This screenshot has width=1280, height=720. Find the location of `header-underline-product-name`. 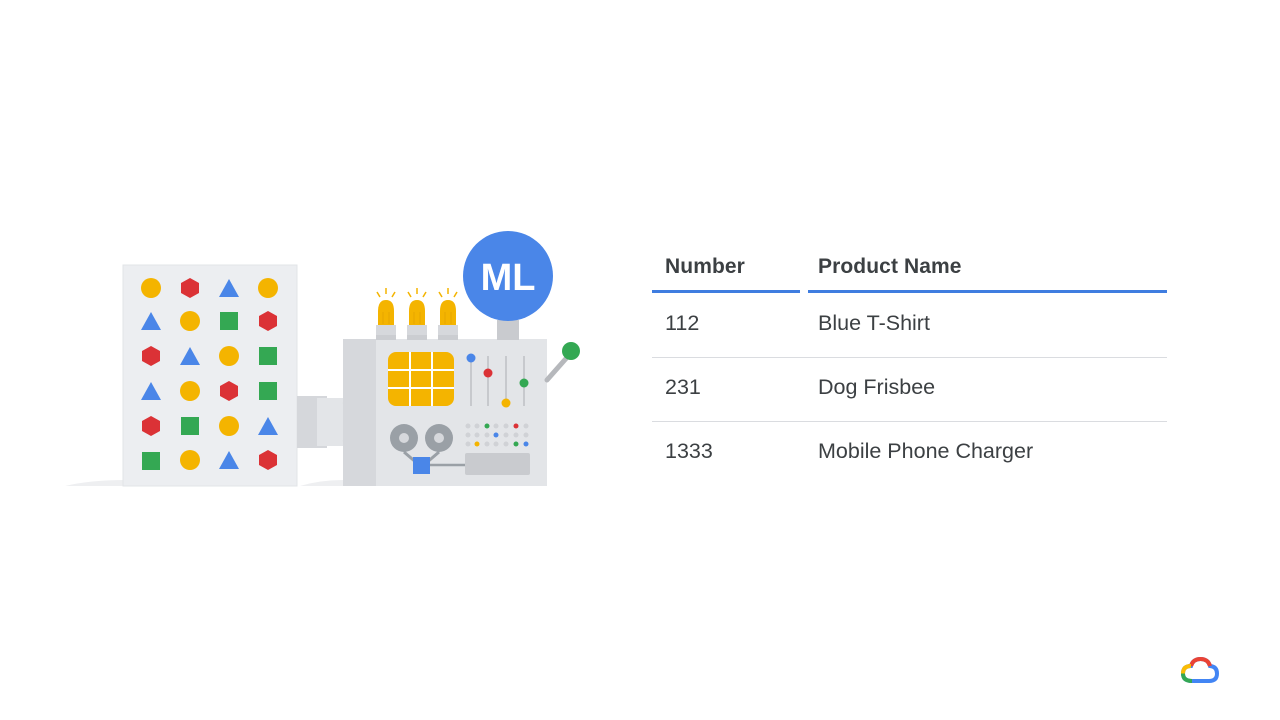

header-underline-product-name is located at coordinates (987, 291).